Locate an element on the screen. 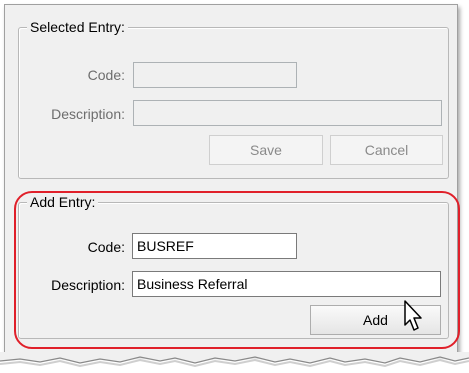 Image resolution: width=469 pixels, height=373 pixels. selected-entry-title: Selected Entry: is located at coordinates (77, 27).